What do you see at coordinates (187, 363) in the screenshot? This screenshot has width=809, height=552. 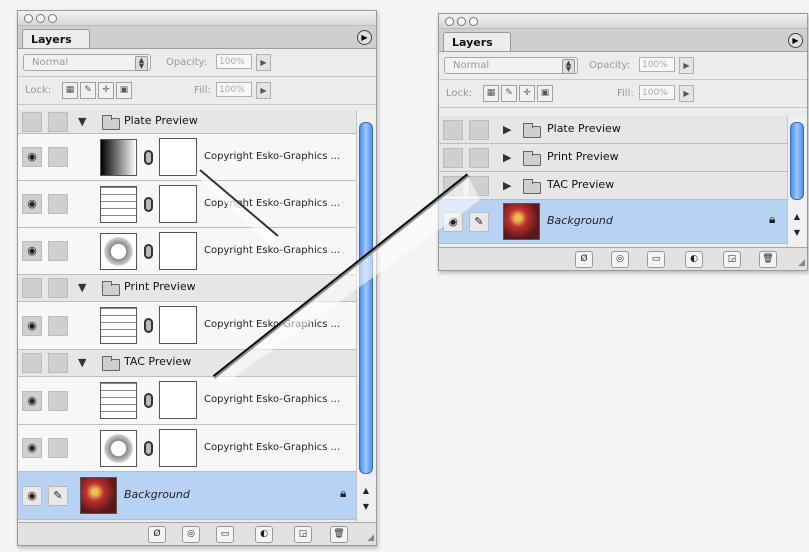 I see `group-row-tac-preview: ▼ TAC Preview` at bounding box center [187, 363].